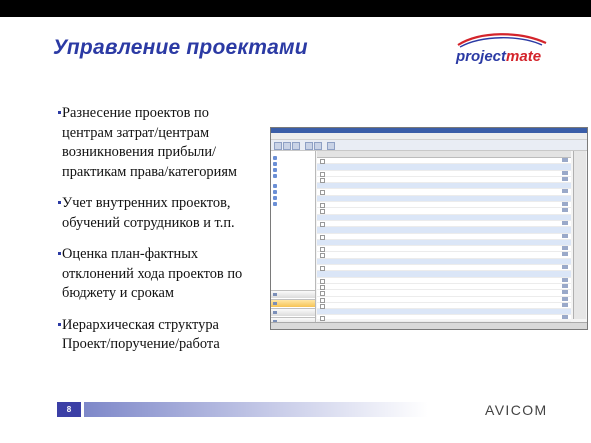 The height and width of the screenshot is (443, 591). What do you see at coordinates (481, 56) in the screenshot?
I see `logo-text-main: project` at bounding box center [481, 56].